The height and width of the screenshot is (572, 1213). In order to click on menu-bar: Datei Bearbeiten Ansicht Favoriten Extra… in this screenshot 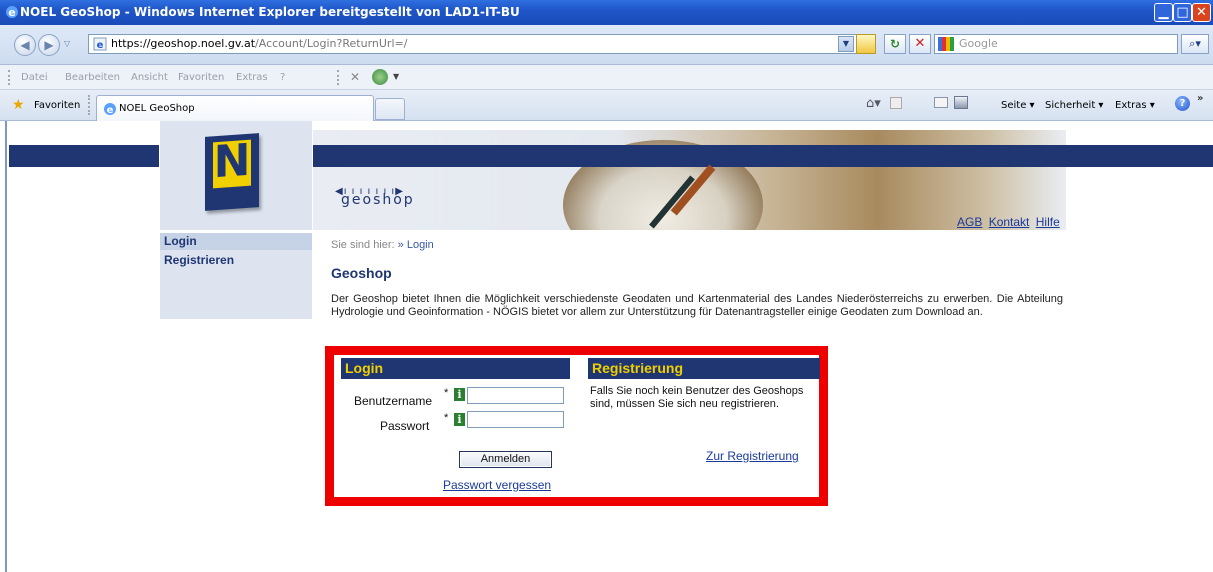, I will do `click(606, 77)`.